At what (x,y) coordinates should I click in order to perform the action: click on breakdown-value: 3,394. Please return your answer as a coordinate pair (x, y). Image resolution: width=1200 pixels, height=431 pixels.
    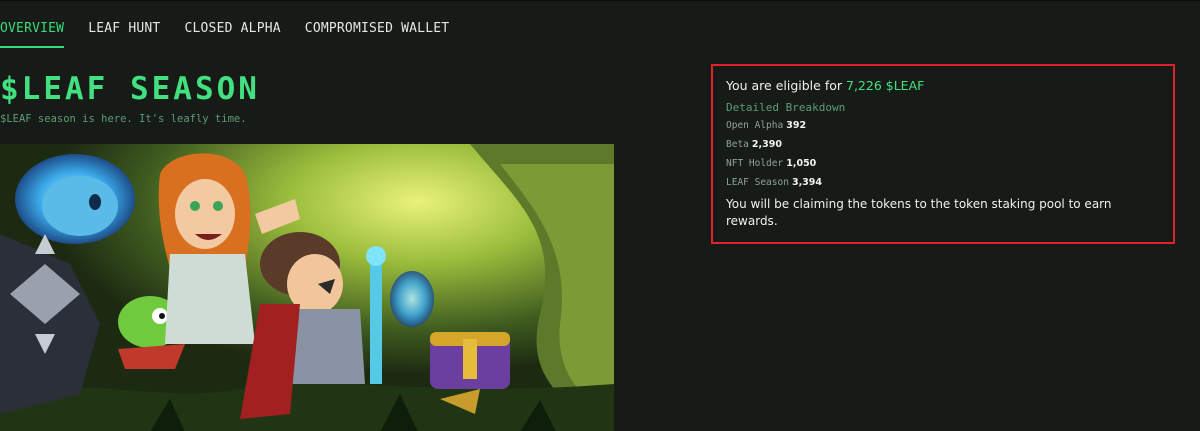
    Looking at the image, I should click on (807, 182).